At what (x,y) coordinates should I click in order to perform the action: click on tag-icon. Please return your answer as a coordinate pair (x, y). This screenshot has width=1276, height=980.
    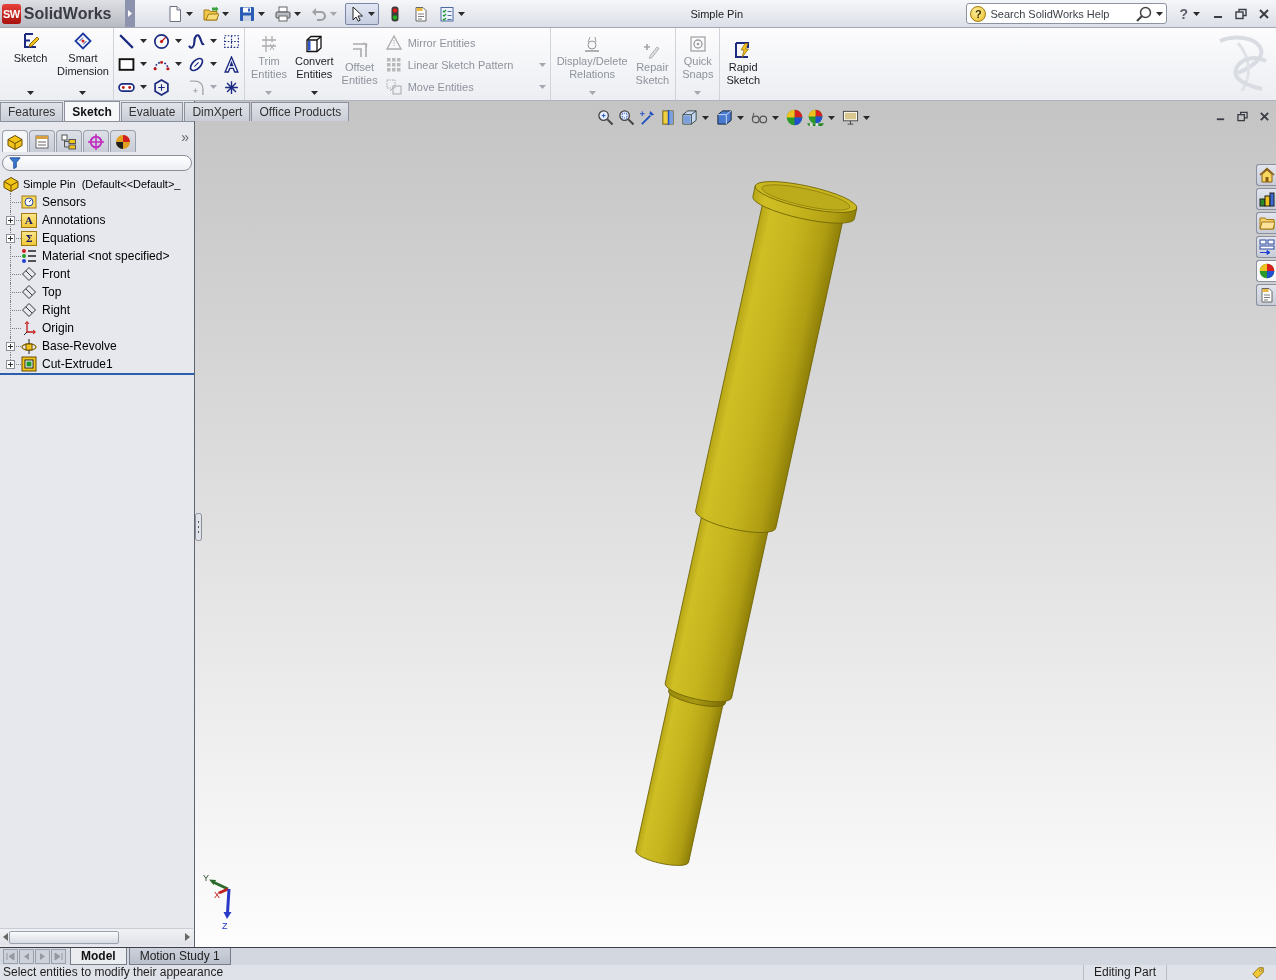
    Looking at the image, I should click on (1258, 972).